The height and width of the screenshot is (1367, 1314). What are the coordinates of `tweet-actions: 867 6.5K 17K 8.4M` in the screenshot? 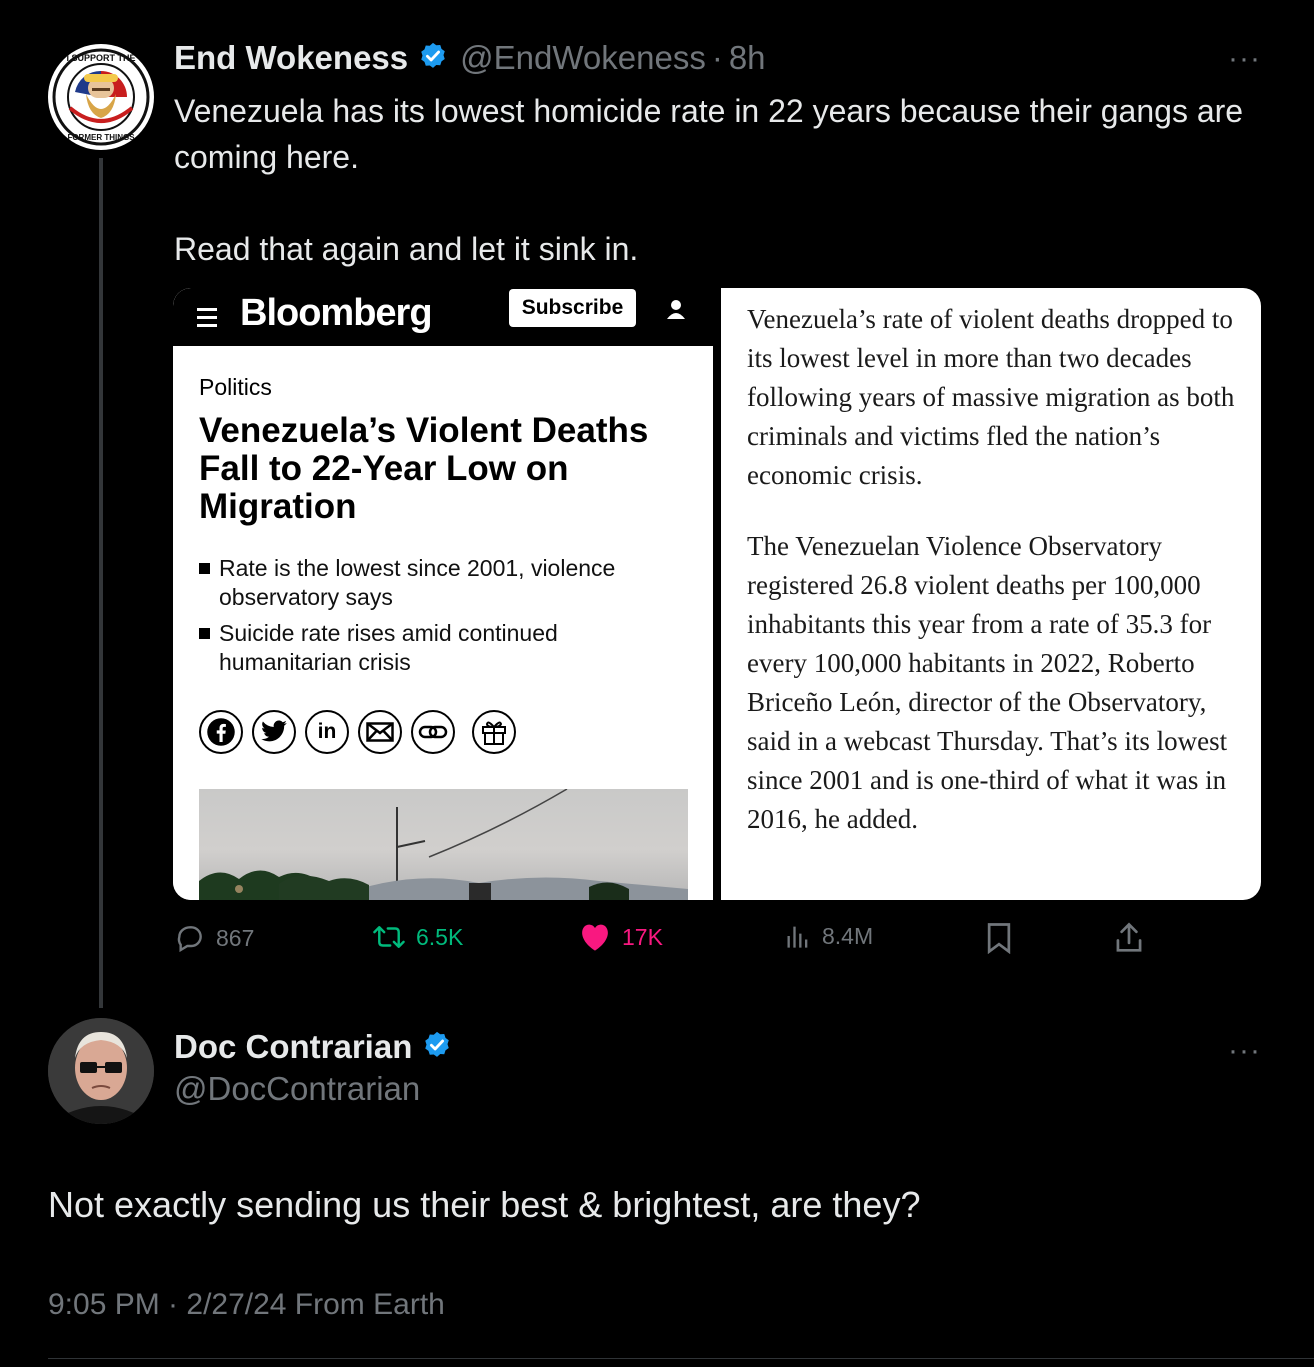 It's located at (674, 940).